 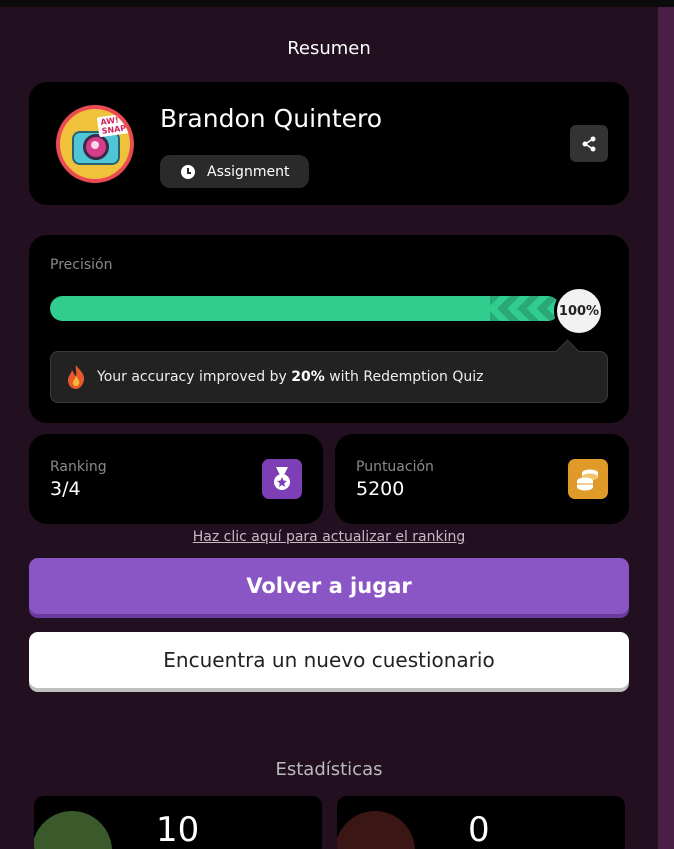 I want to click on incorrect-count: 0, so click(x=479, y=829).